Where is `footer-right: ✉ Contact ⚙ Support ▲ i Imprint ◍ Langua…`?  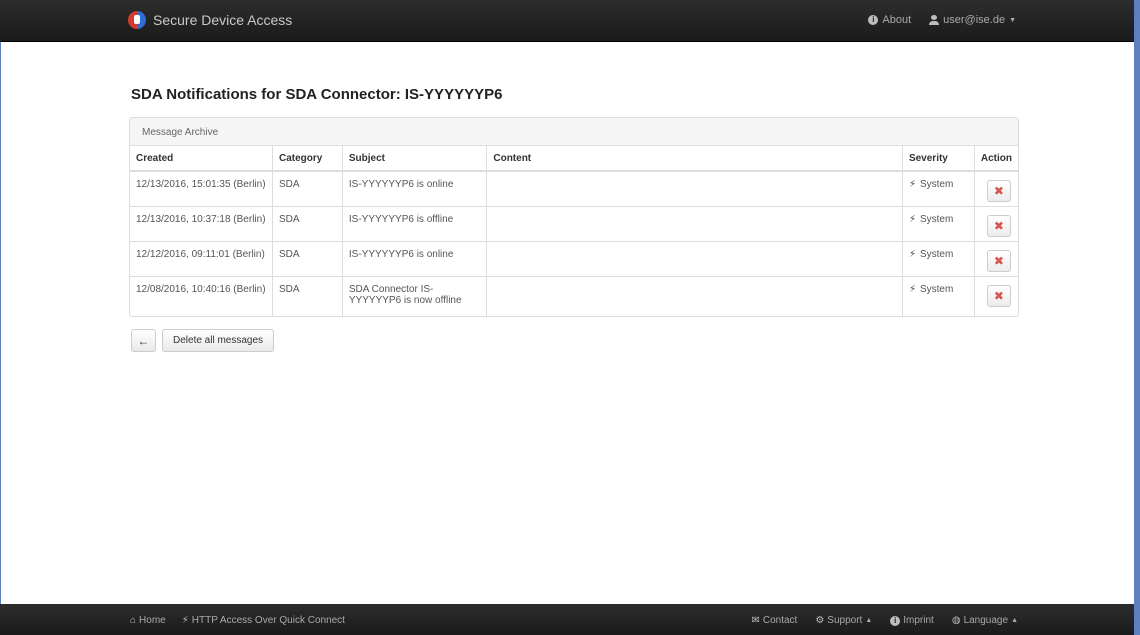 footer-right: ✉ Contact ⚙ Support ▲ i Imprint ◍ Langua… is located at coordinates (884, 620).